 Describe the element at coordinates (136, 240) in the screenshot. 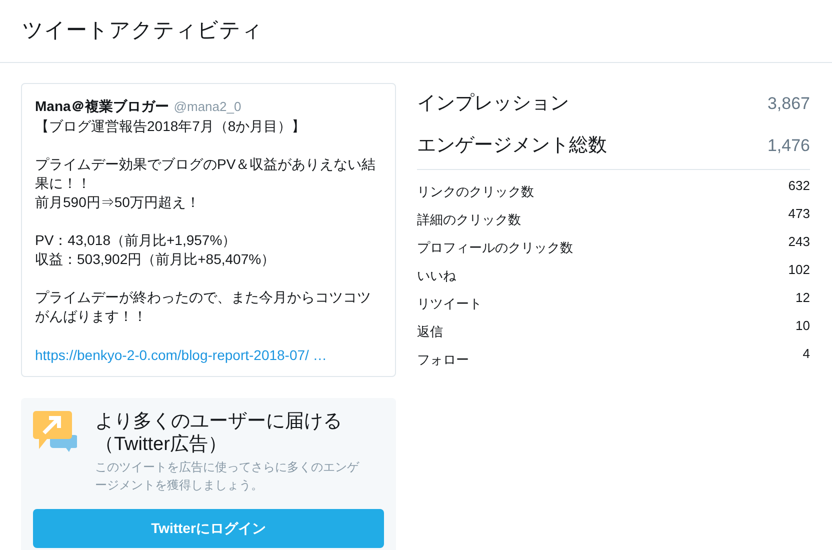

I see `tweet-text: PV：43,018（前月比+1,957%）` at that location.